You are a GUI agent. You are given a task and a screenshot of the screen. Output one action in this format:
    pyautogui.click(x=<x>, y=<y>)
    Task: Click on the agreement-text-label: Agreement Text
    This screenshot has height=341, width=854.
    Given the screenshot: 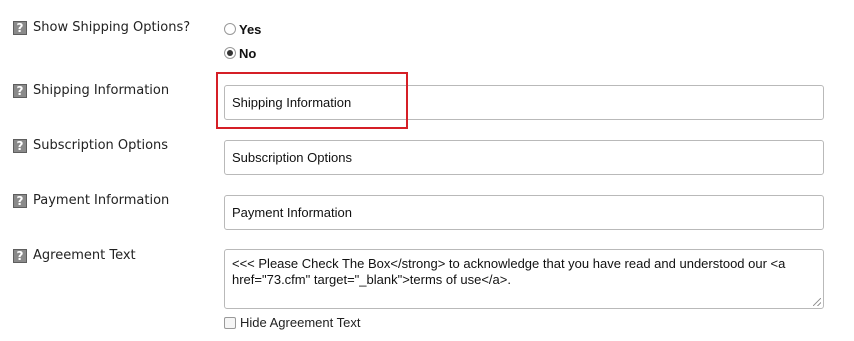 What is the action you would take?
    pyautogui.click(x=84, y=255)
    